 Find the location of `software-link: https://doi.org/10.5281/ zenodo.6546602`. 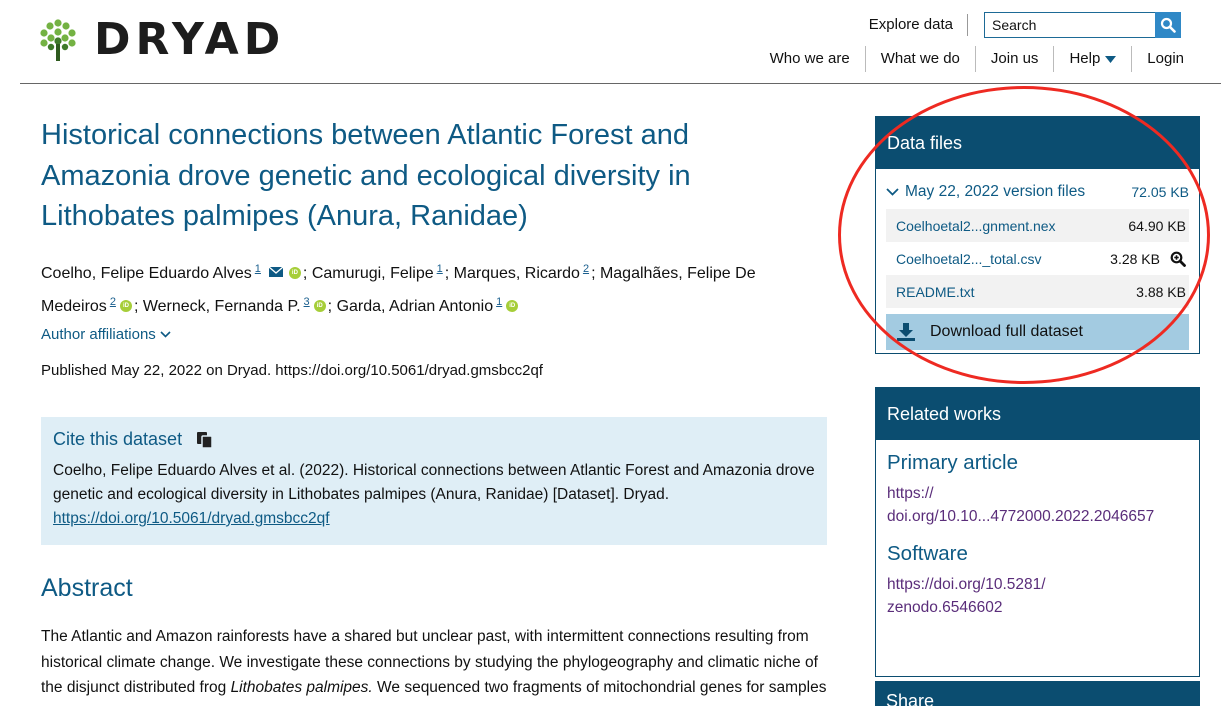

software-link: https://doi.org/10.5281/ zenodo.6546602 is located at coordinates (1037, 596).